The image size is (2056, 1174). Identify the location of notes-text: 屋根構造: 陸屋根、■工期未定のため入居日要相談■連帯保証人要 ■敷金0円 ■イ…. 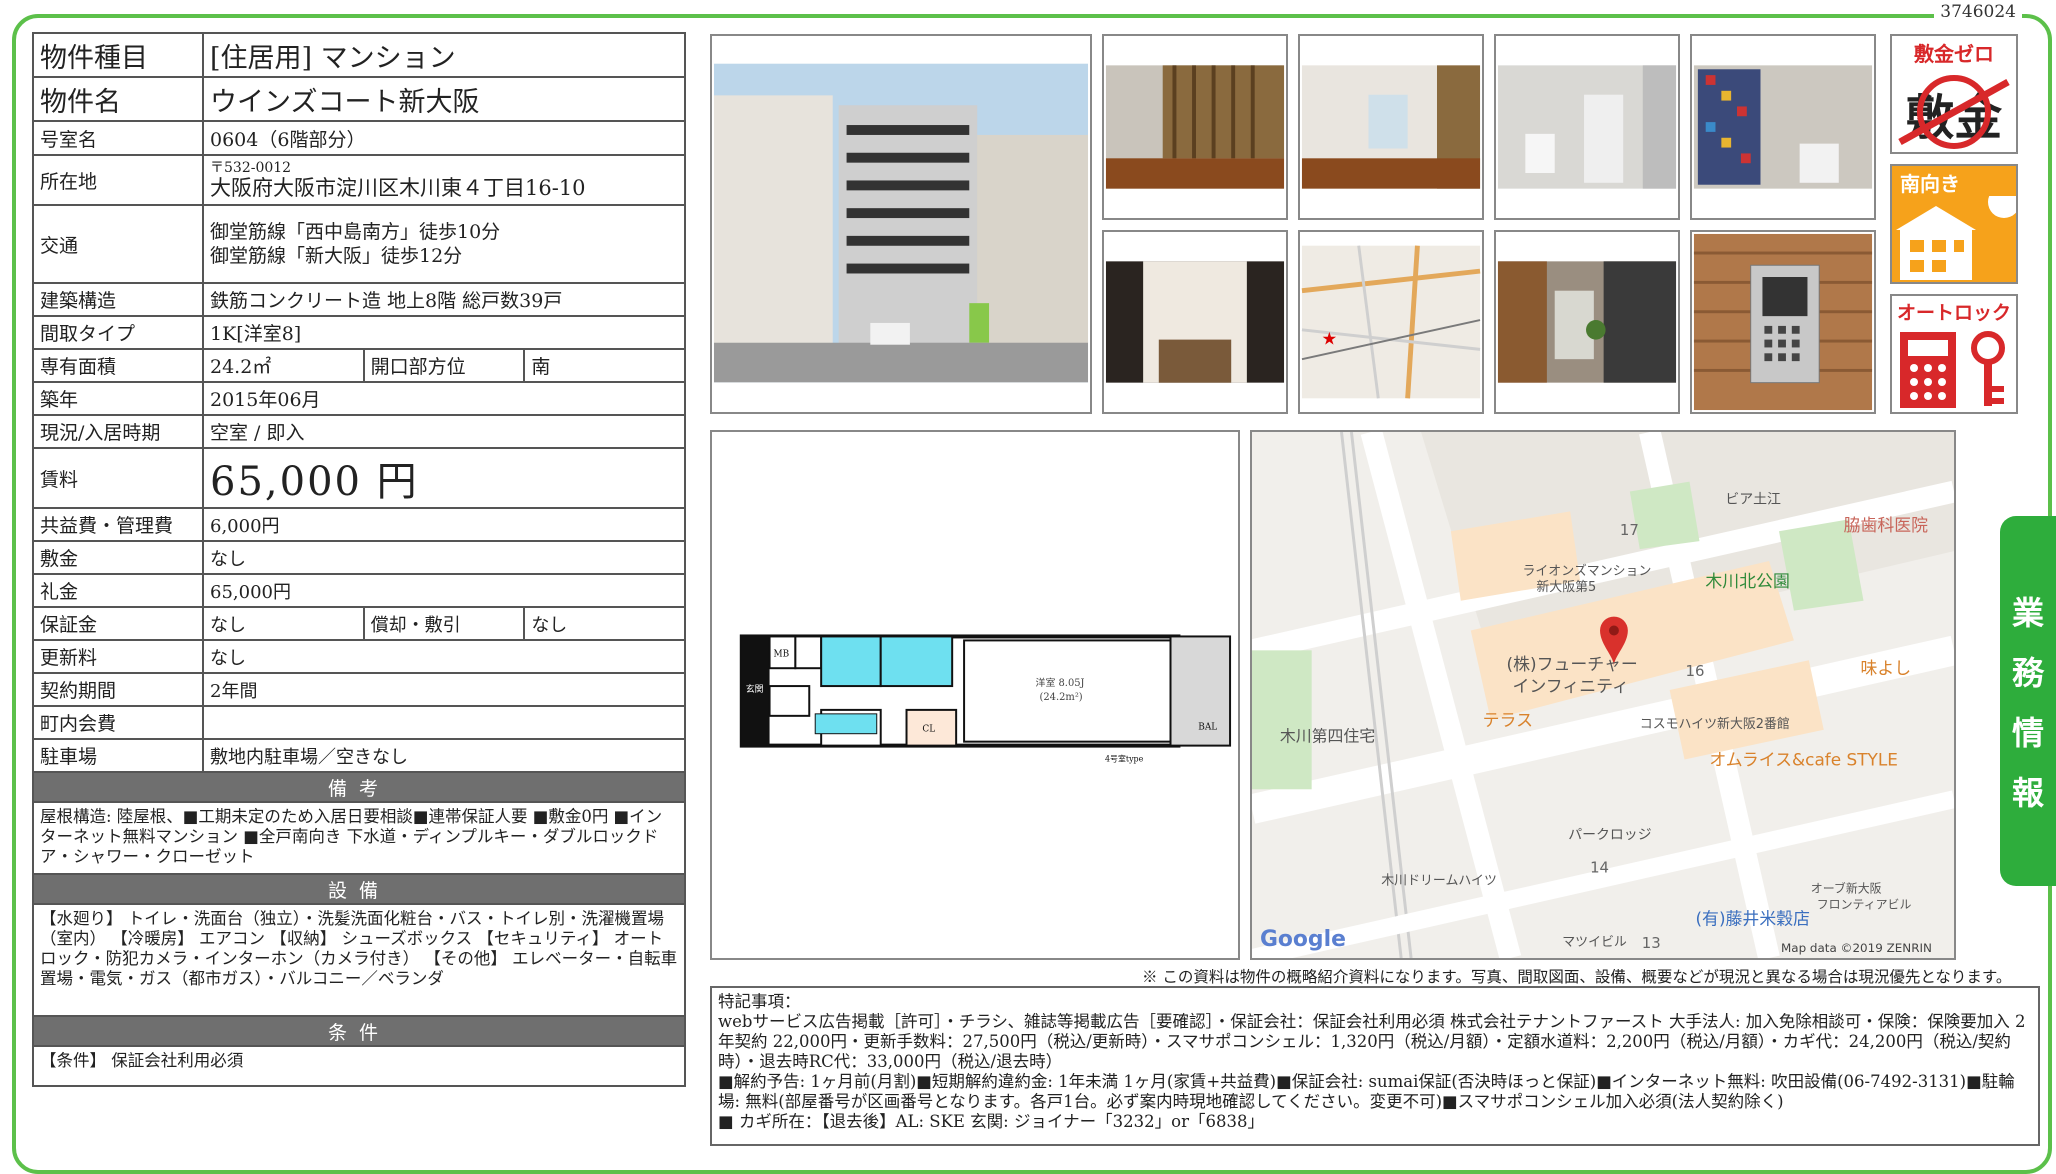
(359, 838).